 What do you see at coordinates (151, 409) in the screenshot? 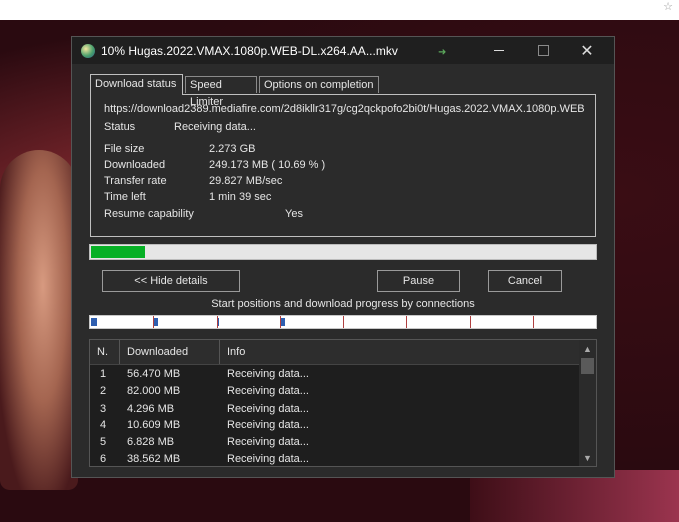
I see `row-downloaded: 4.296 MB` at bounding box center [151, 409].